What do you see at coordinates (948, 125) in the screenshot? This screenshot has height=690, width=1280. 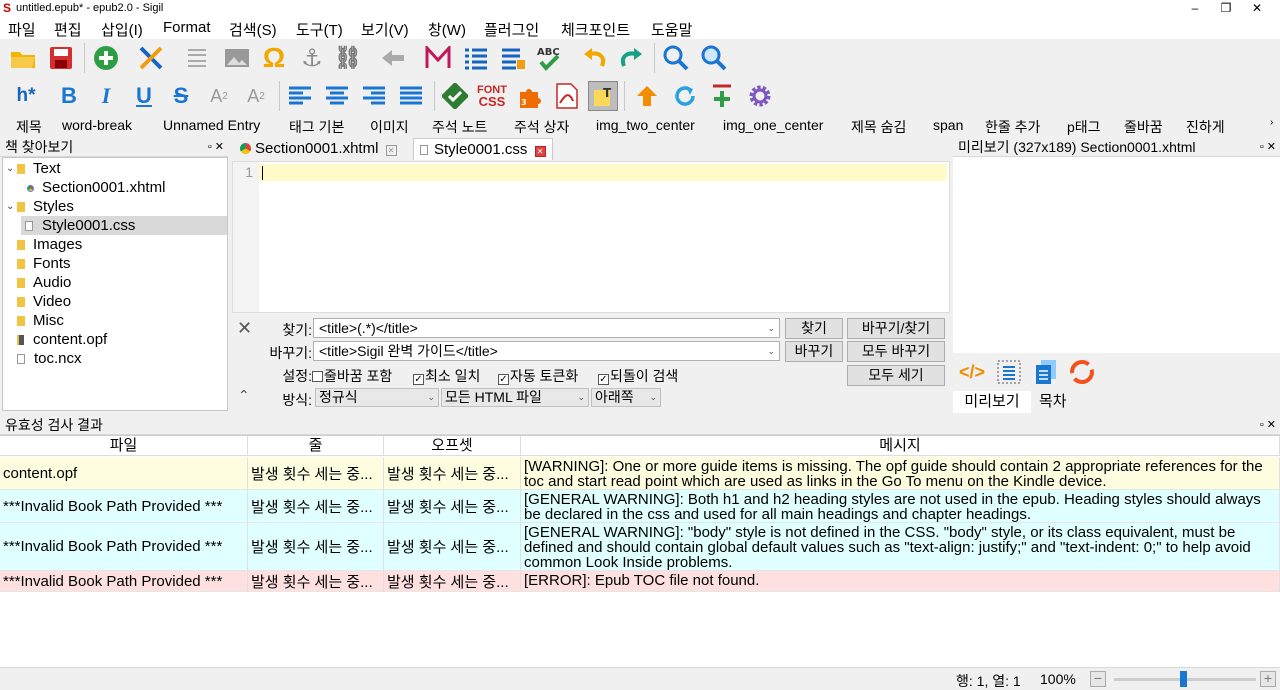 I see `clip-item: span` at bounding box center [948, 125].